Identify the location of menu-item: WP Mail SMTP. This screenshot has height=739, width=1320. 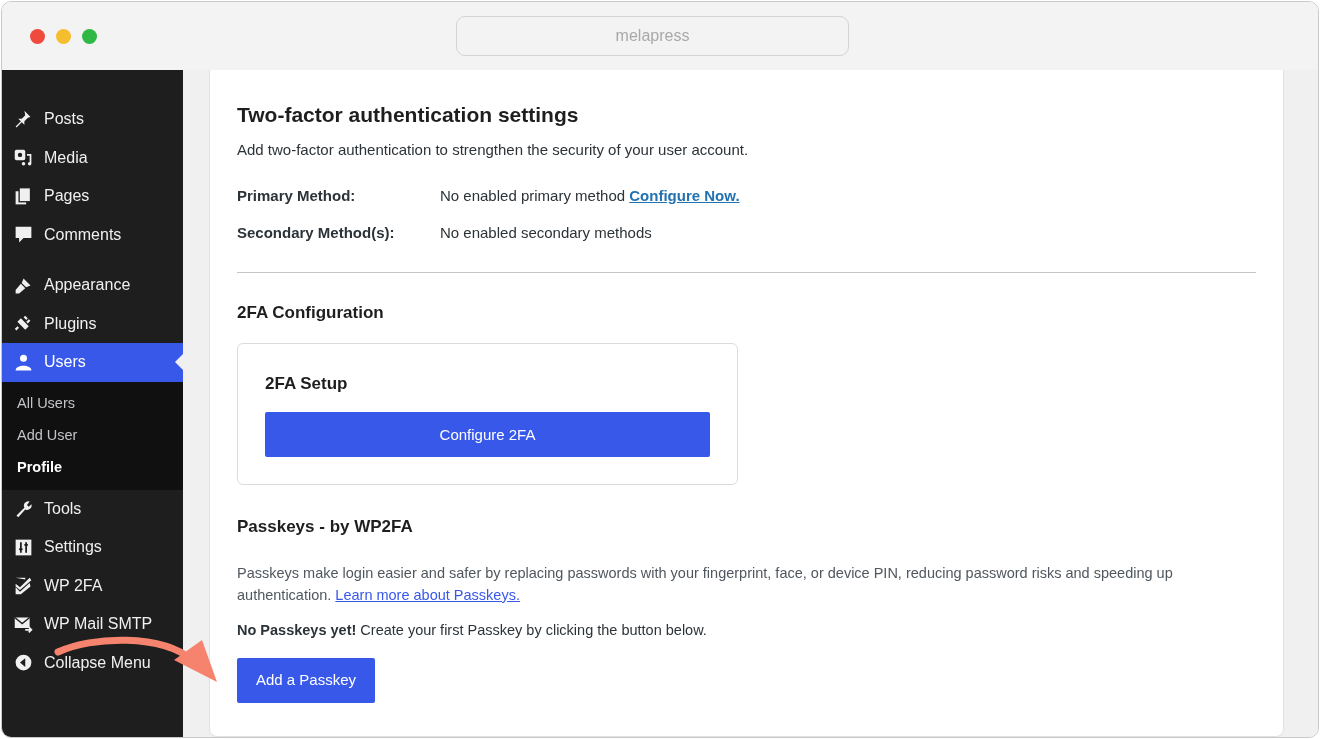
(92, 624).